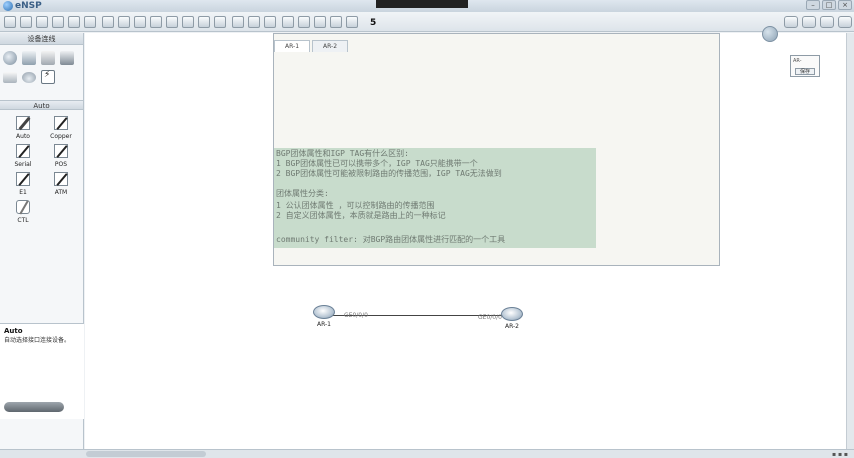 The height and width of the screenshot is (458, 854). I want to click on note-line: 2 自定义团体属性，本质就是路由上的一种标记, so click(361, 215).